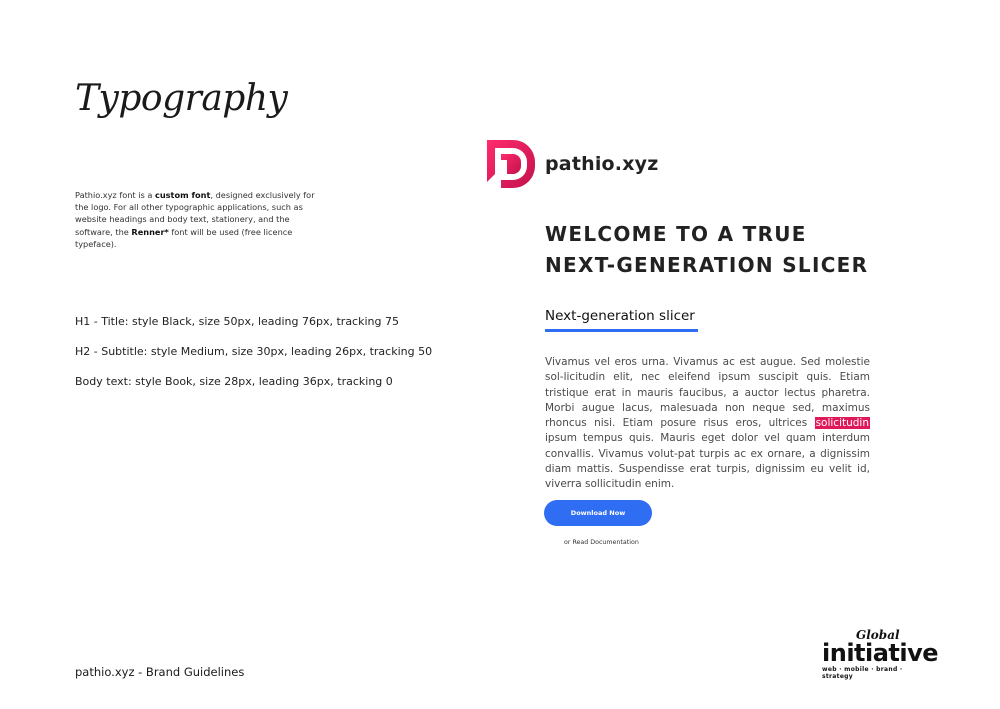 This screenshot has height=709, width=1000. I want to click on page-title: Typography, so click(181, 98).